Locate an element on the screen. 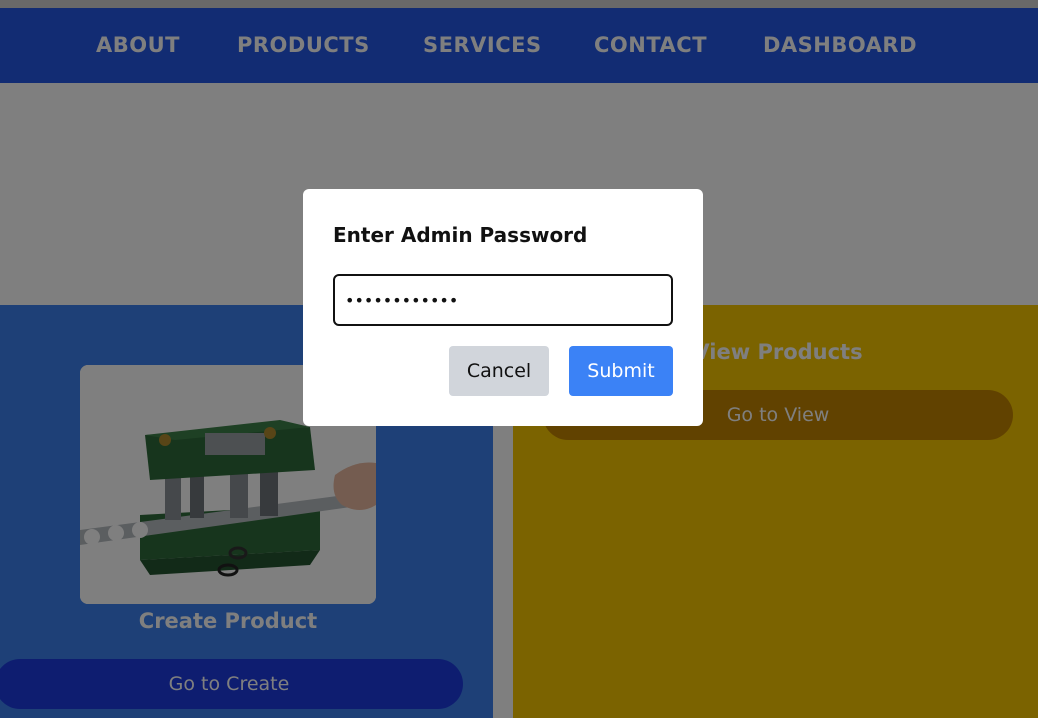 The height and width of the screenshot is (718, 1038). admin-password-dialog: Enter Admin Password Cancel Submit is located at coordinates (503, 307).